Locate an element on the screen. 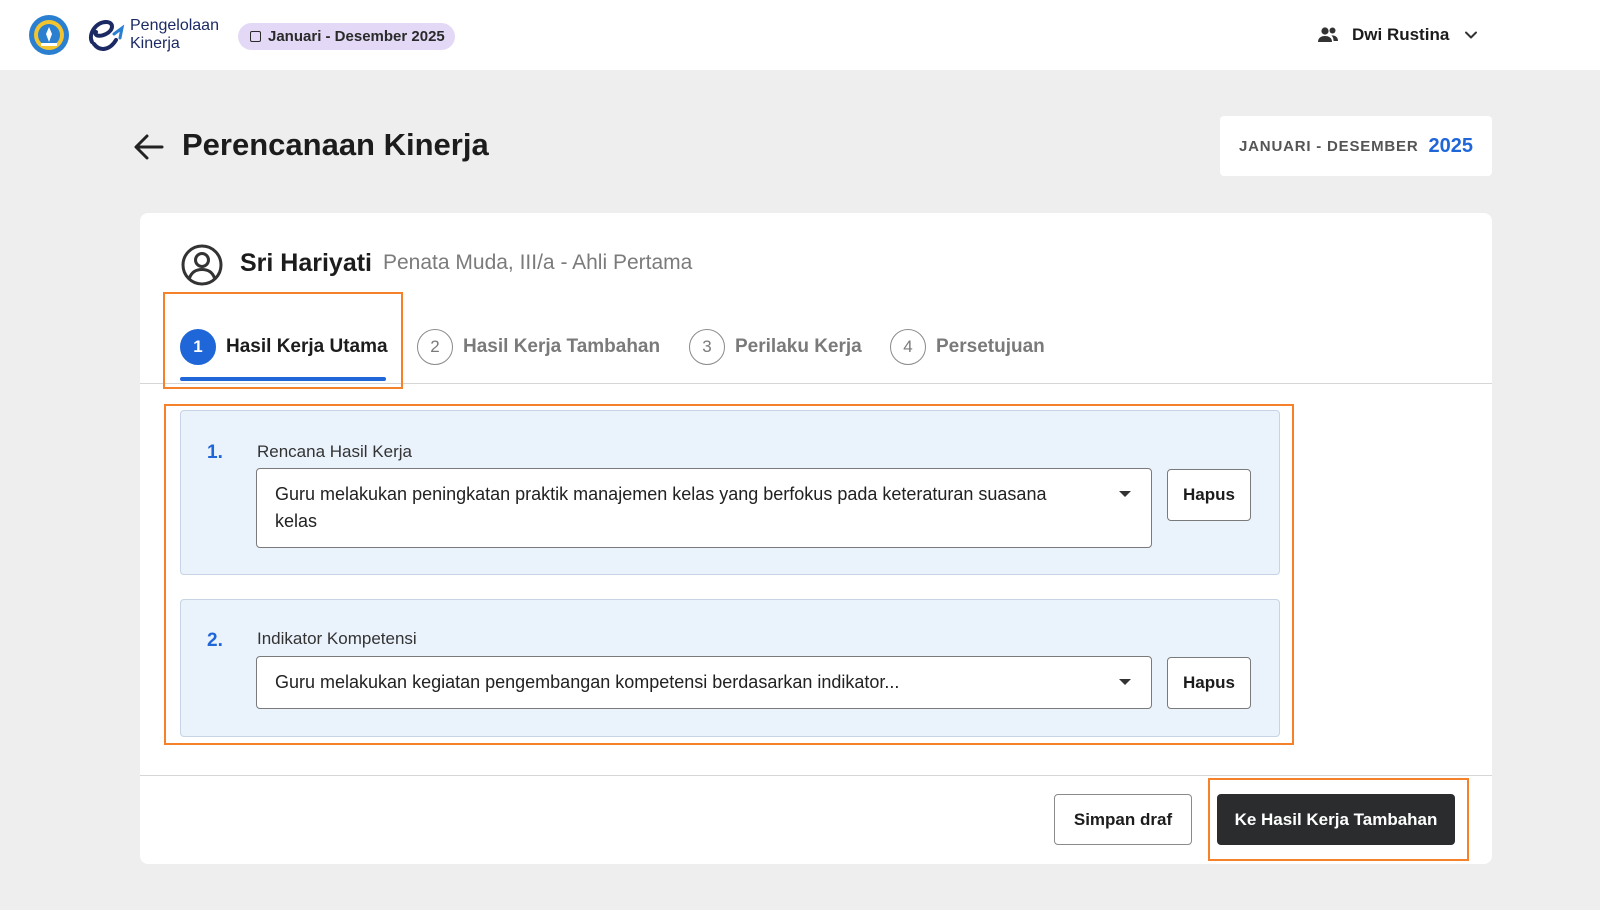 The height and width of the screenshot is (910, 1600). period-months: JANUARI - DESEMBER is located at coordinates (1329, 146).